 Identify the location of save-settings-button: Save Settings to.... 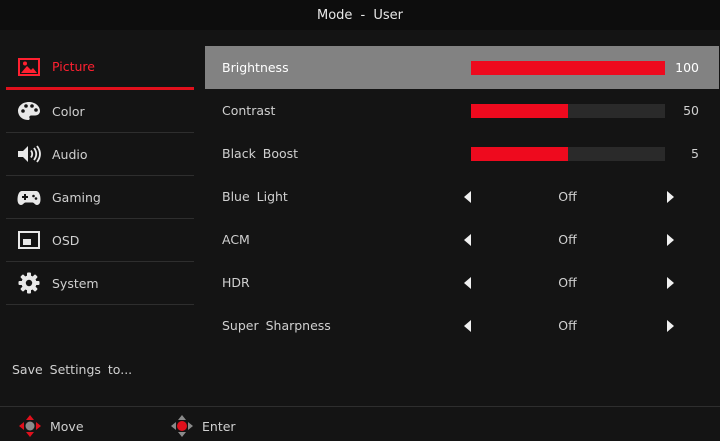
(72, 369).